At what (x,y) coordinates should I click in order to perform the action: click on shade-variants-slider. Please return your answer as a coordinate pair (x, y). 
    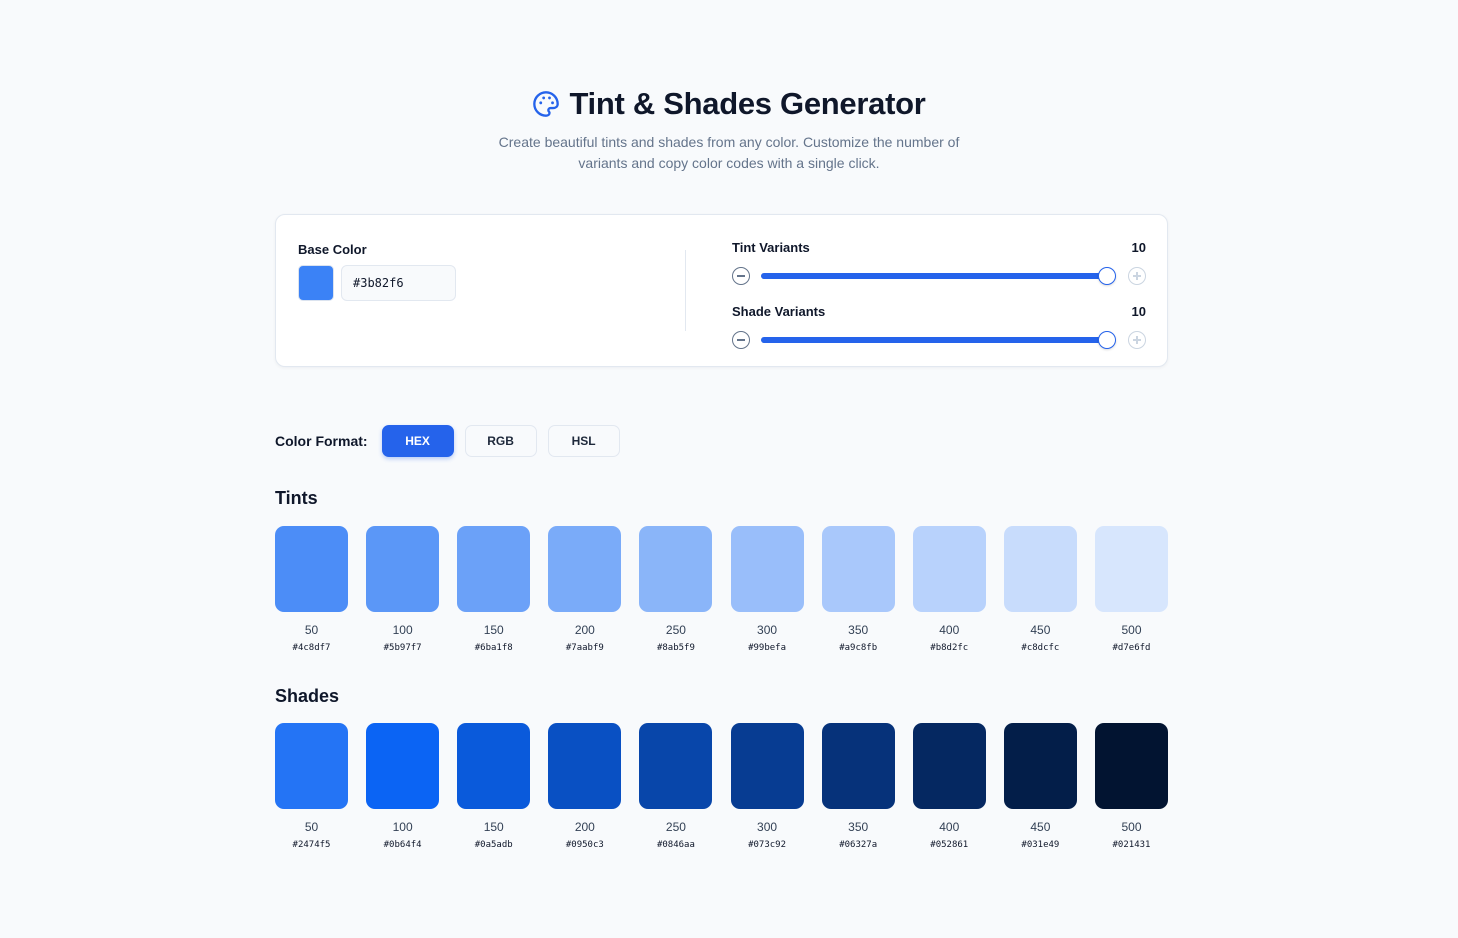
    Looking at the image, I should click on (938, 340).